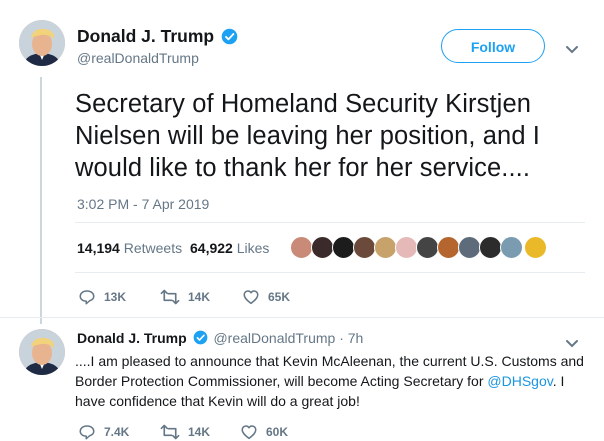 The height and width of the screenshot is (441, 604). What do you see at coordinates (493, 46) in the screenshot?
I see `follow-button: Follow` at bounding box center [493, 46].